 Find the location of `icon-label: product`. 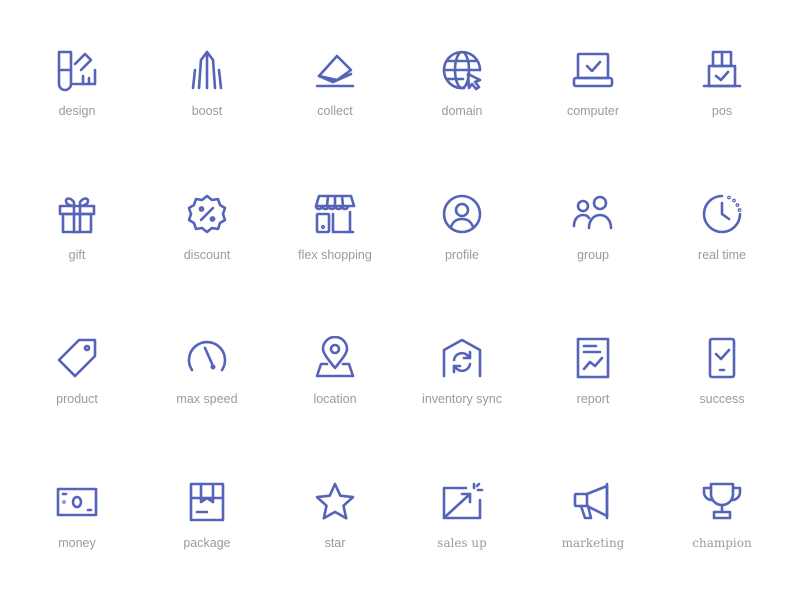

icon-label: product is located at coordinates (77, 399).